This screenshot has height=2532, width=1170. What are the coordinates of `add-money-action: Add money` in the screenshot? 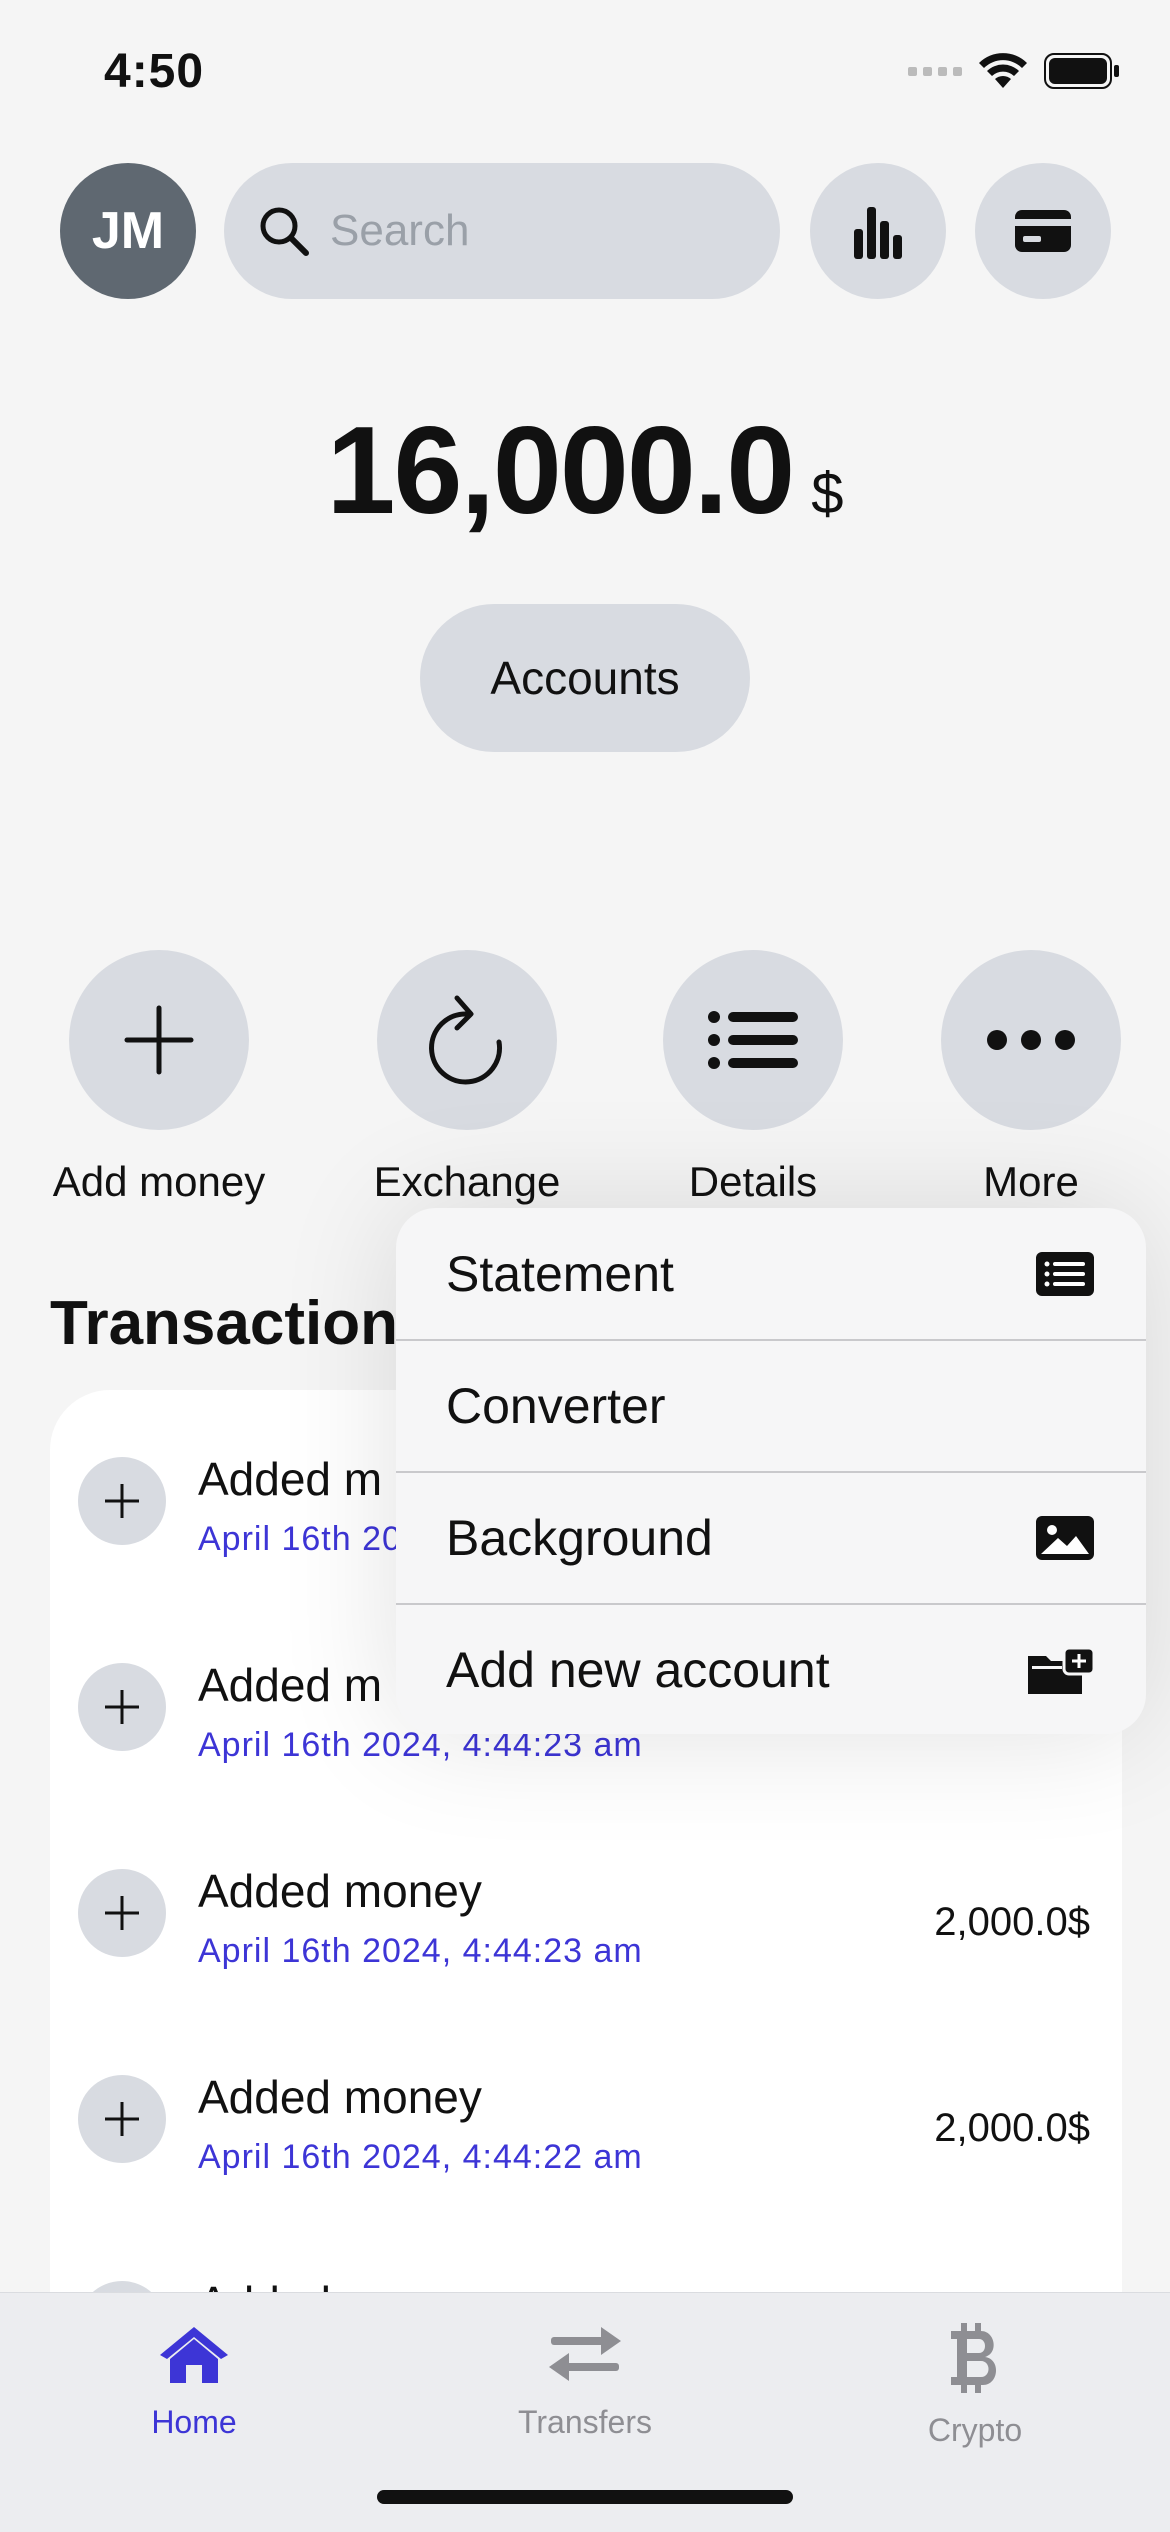 It's located at (159, 1078).